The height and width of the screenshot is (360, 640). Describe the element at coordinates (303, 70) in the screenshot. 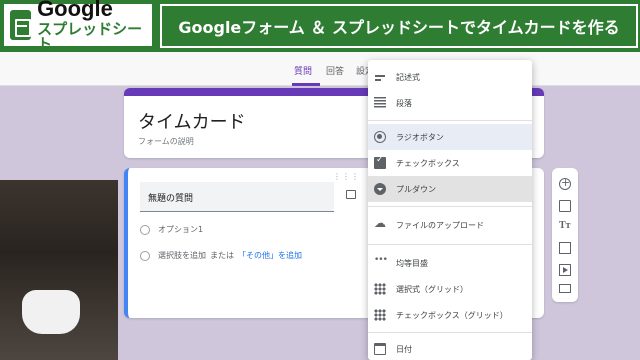

I see `tab-questions: 質問` at that location.